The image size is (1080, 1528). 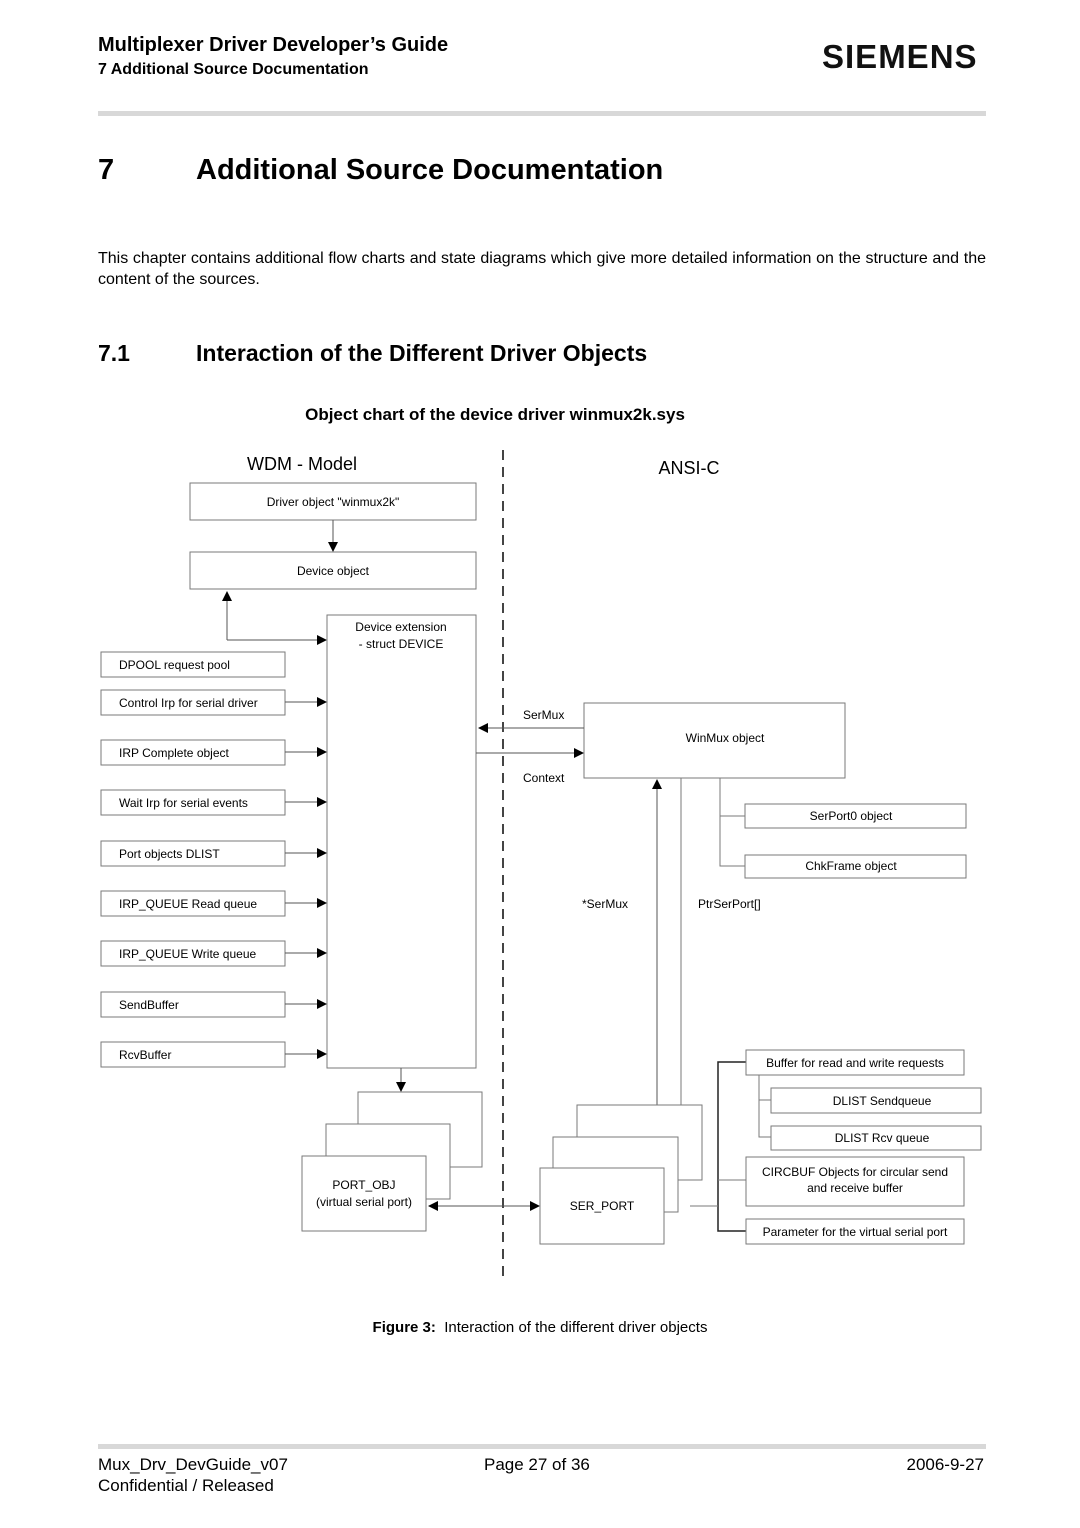 I want to click on extension-member-label: RcvBuffer, so click(x=145, y=1055).